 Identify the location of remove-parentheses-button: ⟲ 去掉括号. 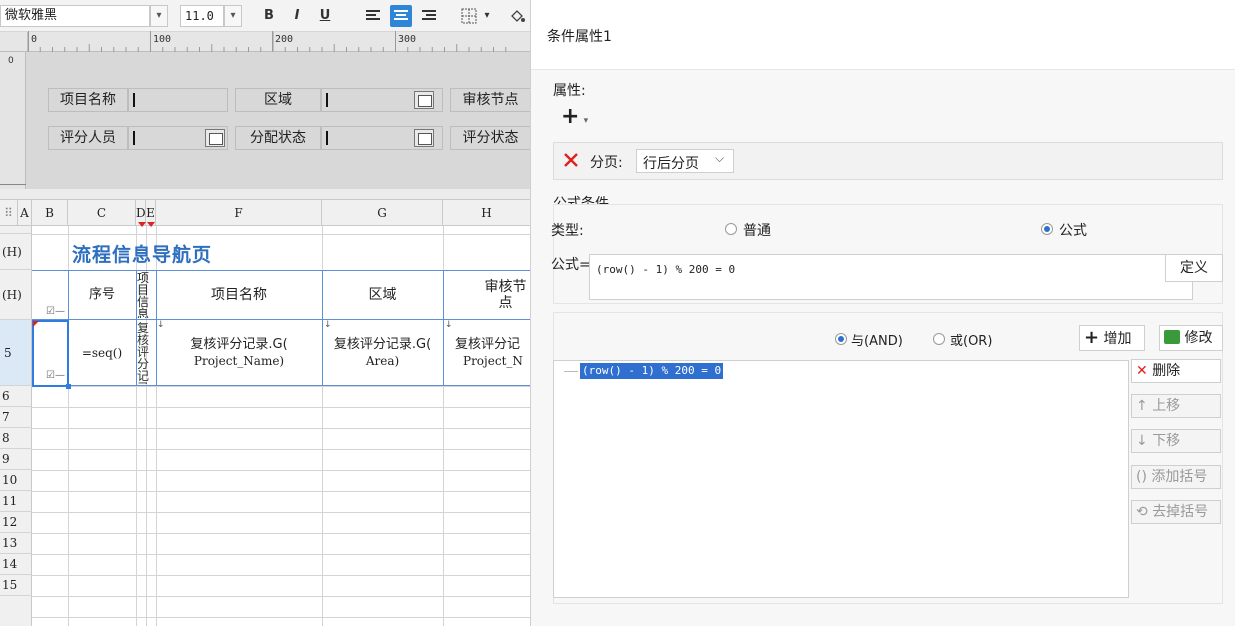
(1176, 512).